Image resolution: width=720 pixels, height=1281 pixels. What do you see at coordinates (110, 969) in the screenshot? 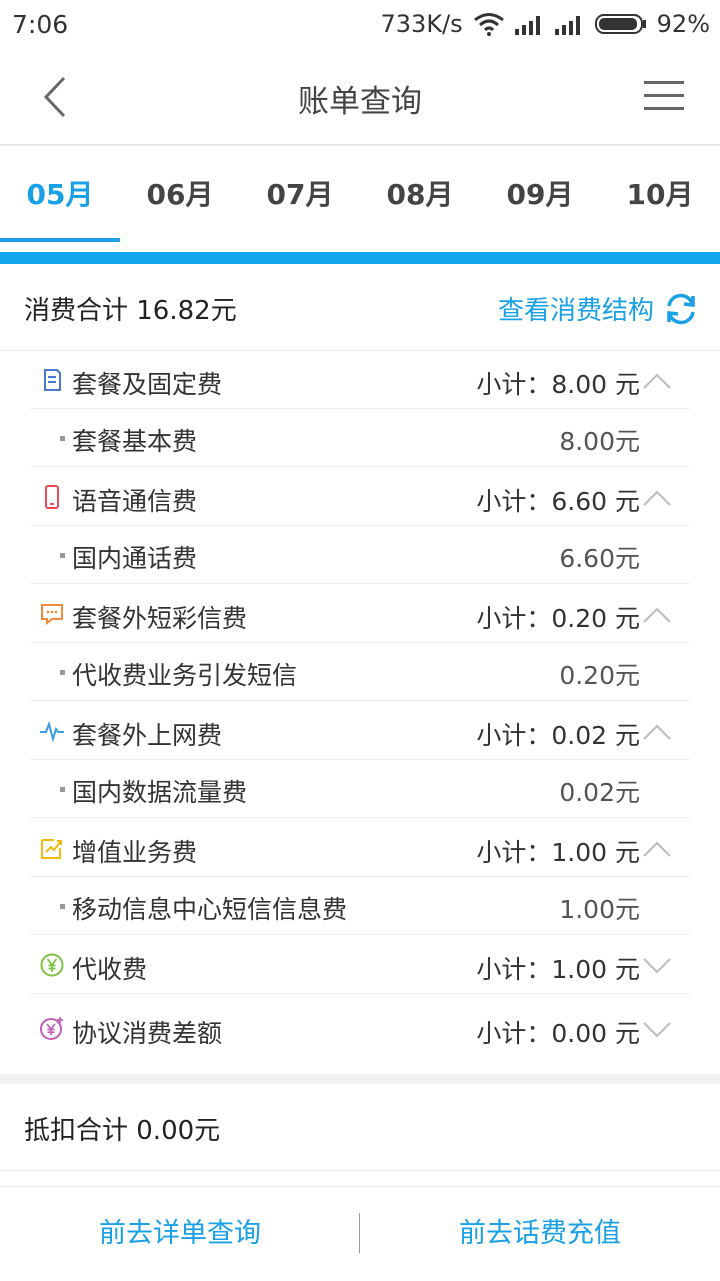
I see `category-label: 代收费` at bounding box center [110, 969].